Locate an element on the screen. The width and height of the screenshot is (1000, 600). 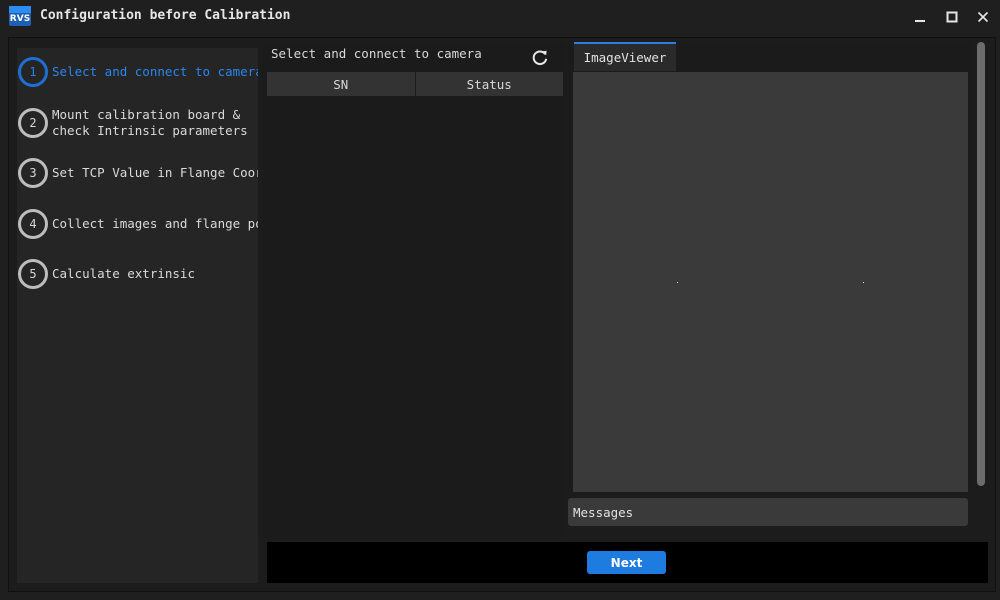
close-icon is located at coordinates (983, 17).